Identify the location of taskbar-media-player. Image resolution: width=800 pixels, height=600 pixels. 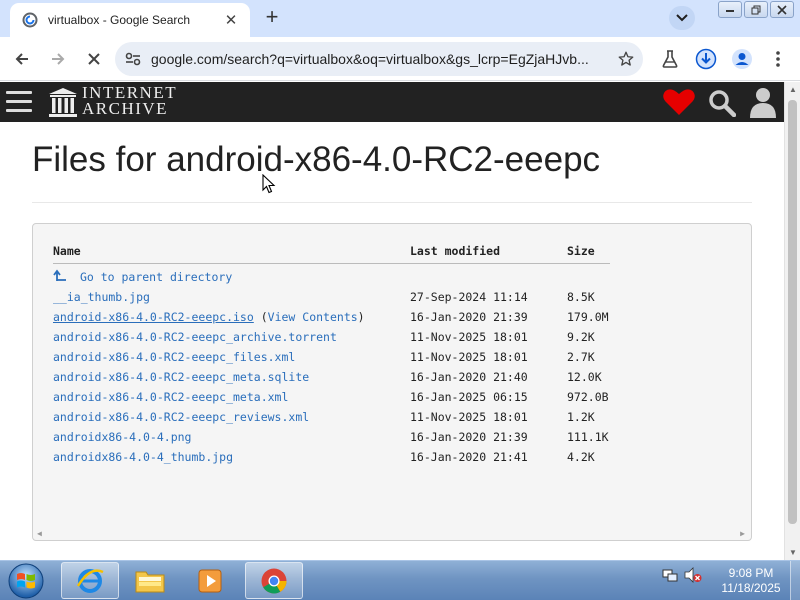
(210, 580).